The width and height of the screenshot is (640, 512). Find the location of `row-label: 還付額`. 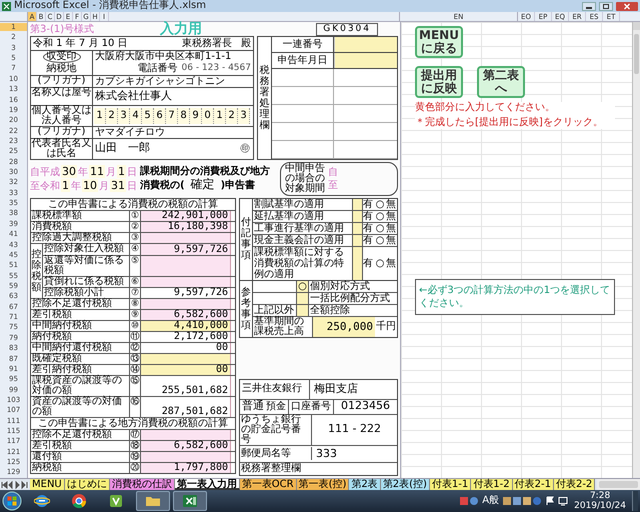

row-label: 還付額 is located at coordinates (80, 457).